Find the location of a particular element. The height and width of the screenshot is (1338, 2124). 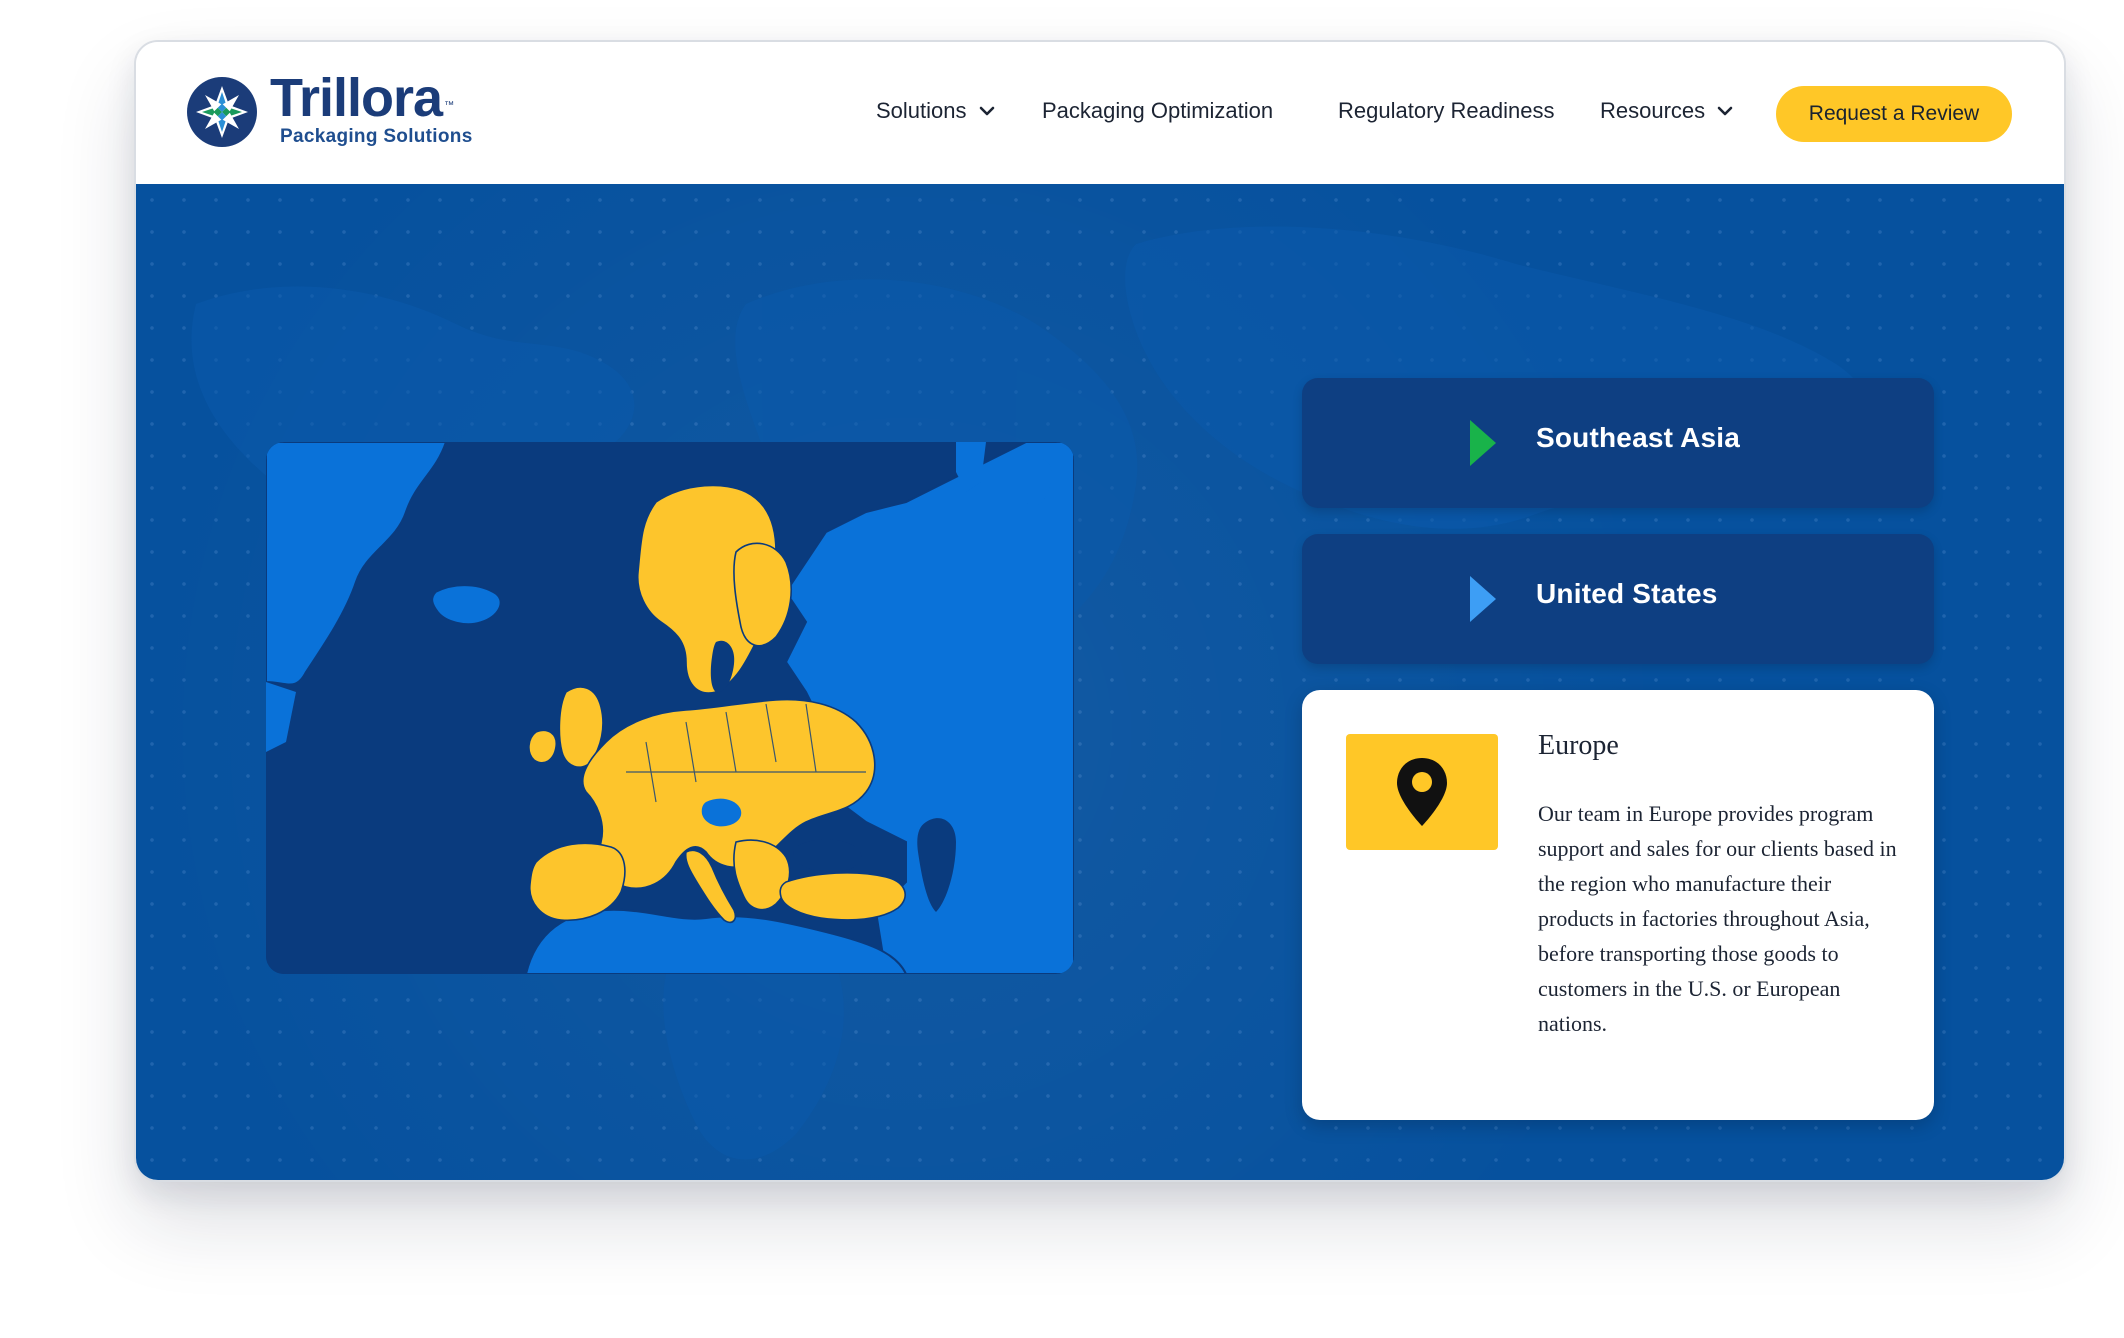

brand-tagline: Packaging Solutions is located at coordinates (376, 136).